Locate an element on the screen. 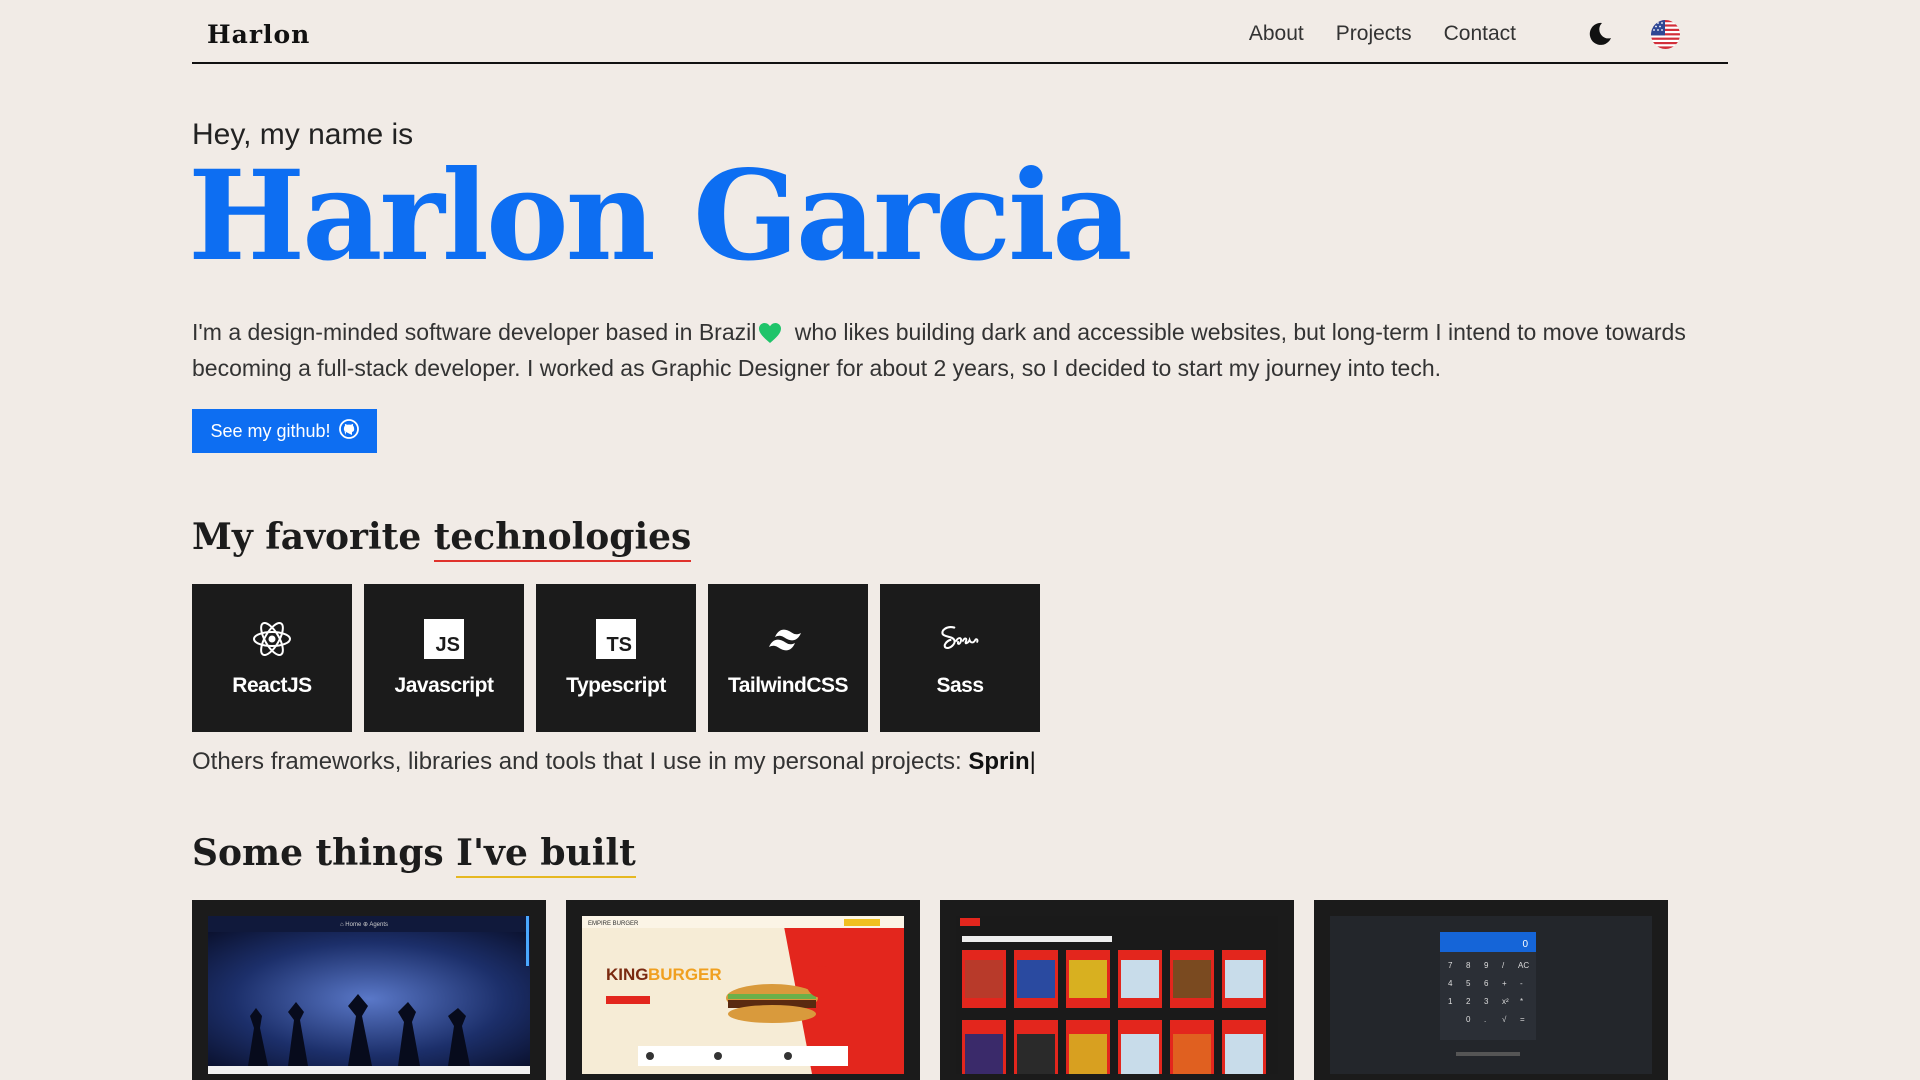  project-thumbnail is located at coordinates (1117, 995).